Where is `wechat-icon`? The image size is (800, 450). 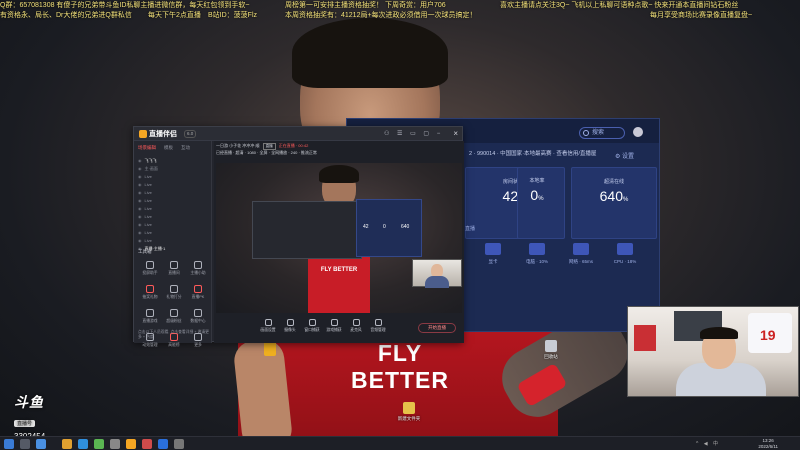
wechat-icon is located at coordinates (99, 444).